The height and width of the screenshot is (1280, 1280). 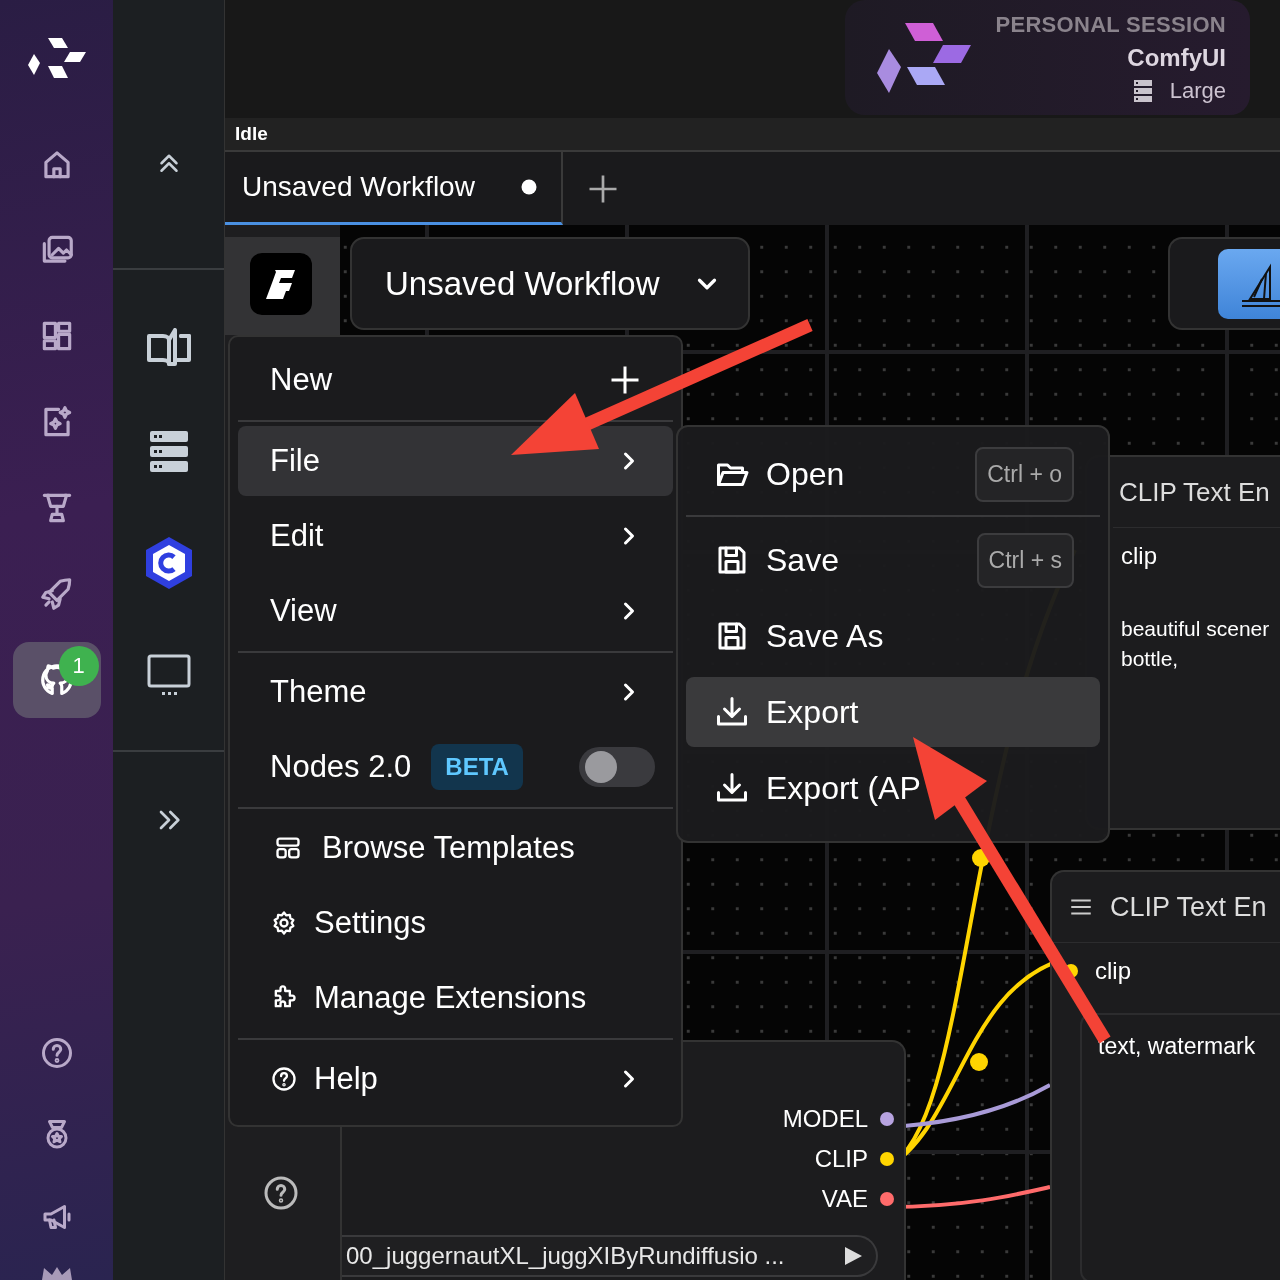 What do you see at coordinates (168, 452) in the screenshot?
I see `server-stack-icon` at bounding box center [168, 452].